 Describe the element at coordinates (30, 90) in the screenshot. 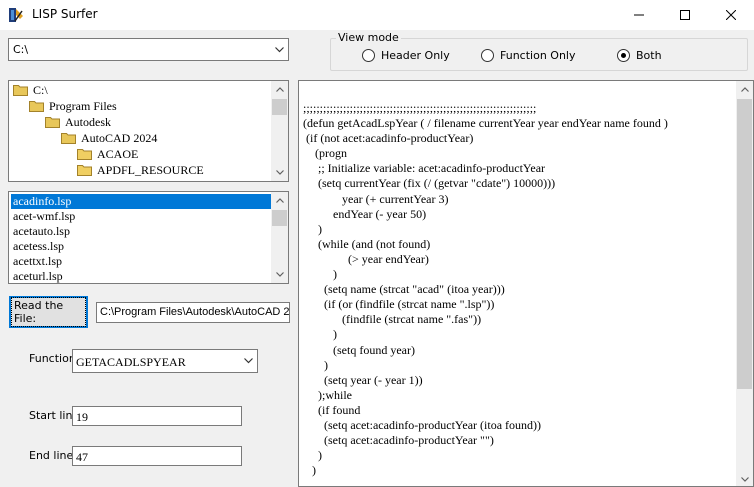

I see `tree-item-root: C:\` at that location.